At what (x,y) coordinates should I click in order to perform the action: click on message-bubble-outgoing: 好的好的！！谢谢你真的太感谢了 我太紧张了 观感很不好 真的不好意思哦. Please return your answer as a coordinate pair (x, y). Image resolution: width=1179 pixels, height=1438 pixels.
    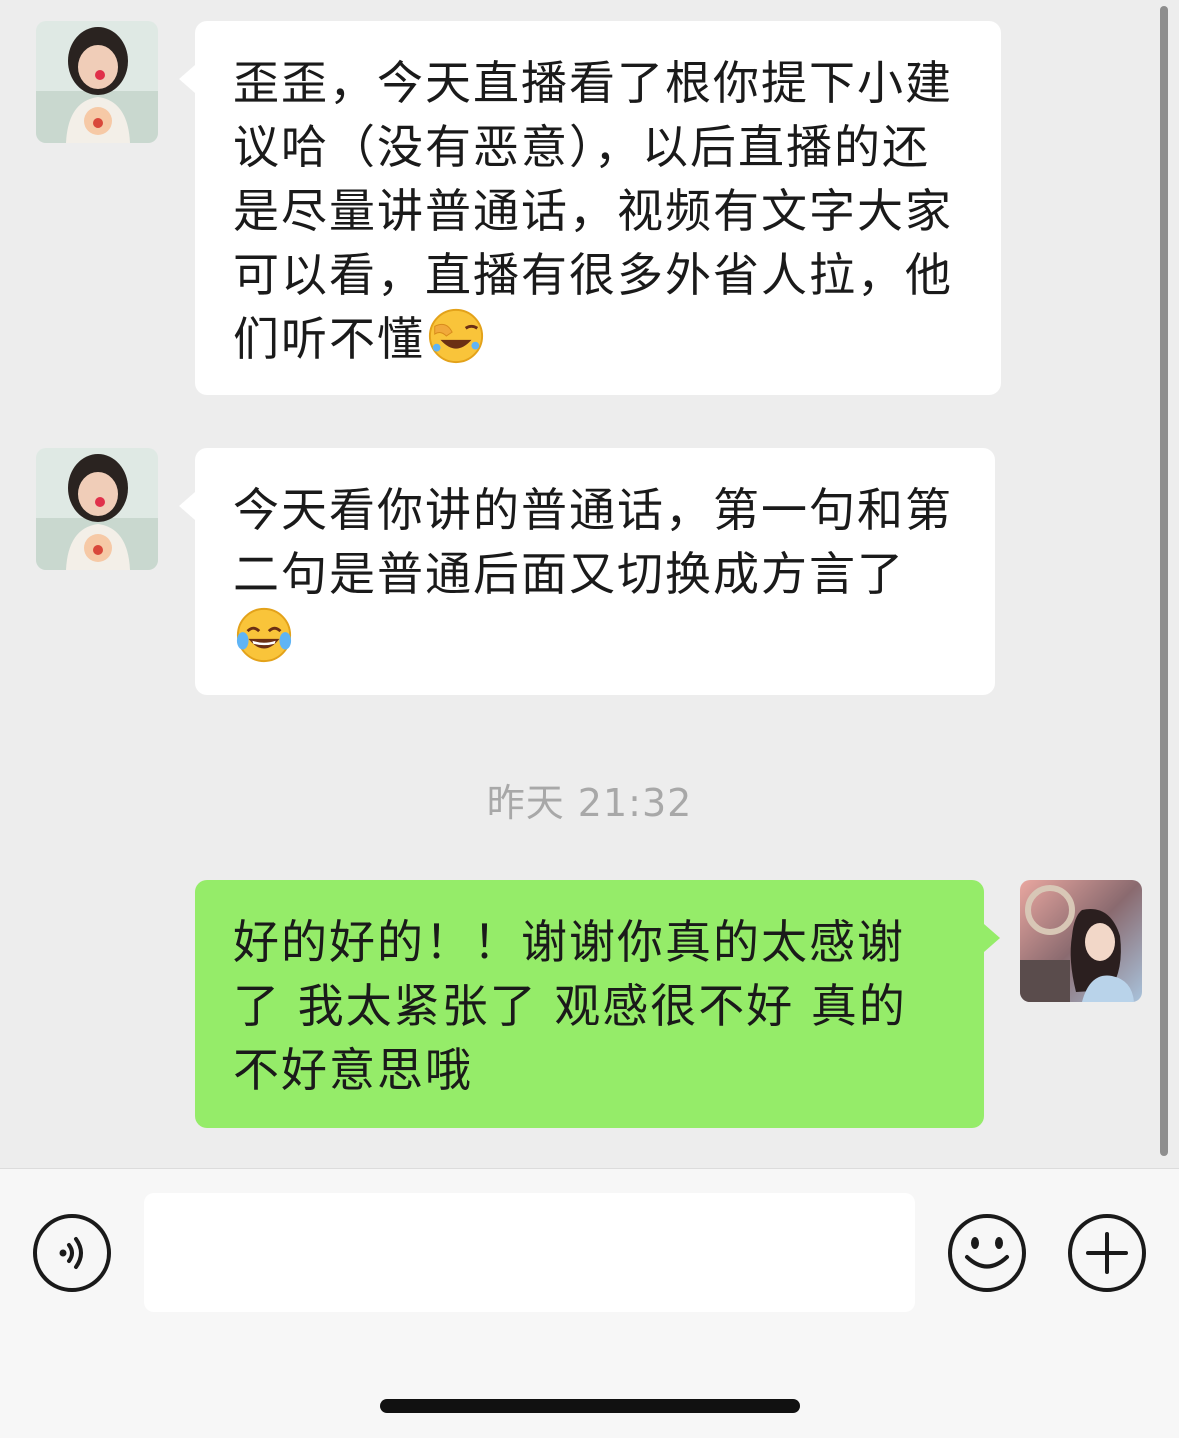
    Looking at the image, I should click on (597, 1004).